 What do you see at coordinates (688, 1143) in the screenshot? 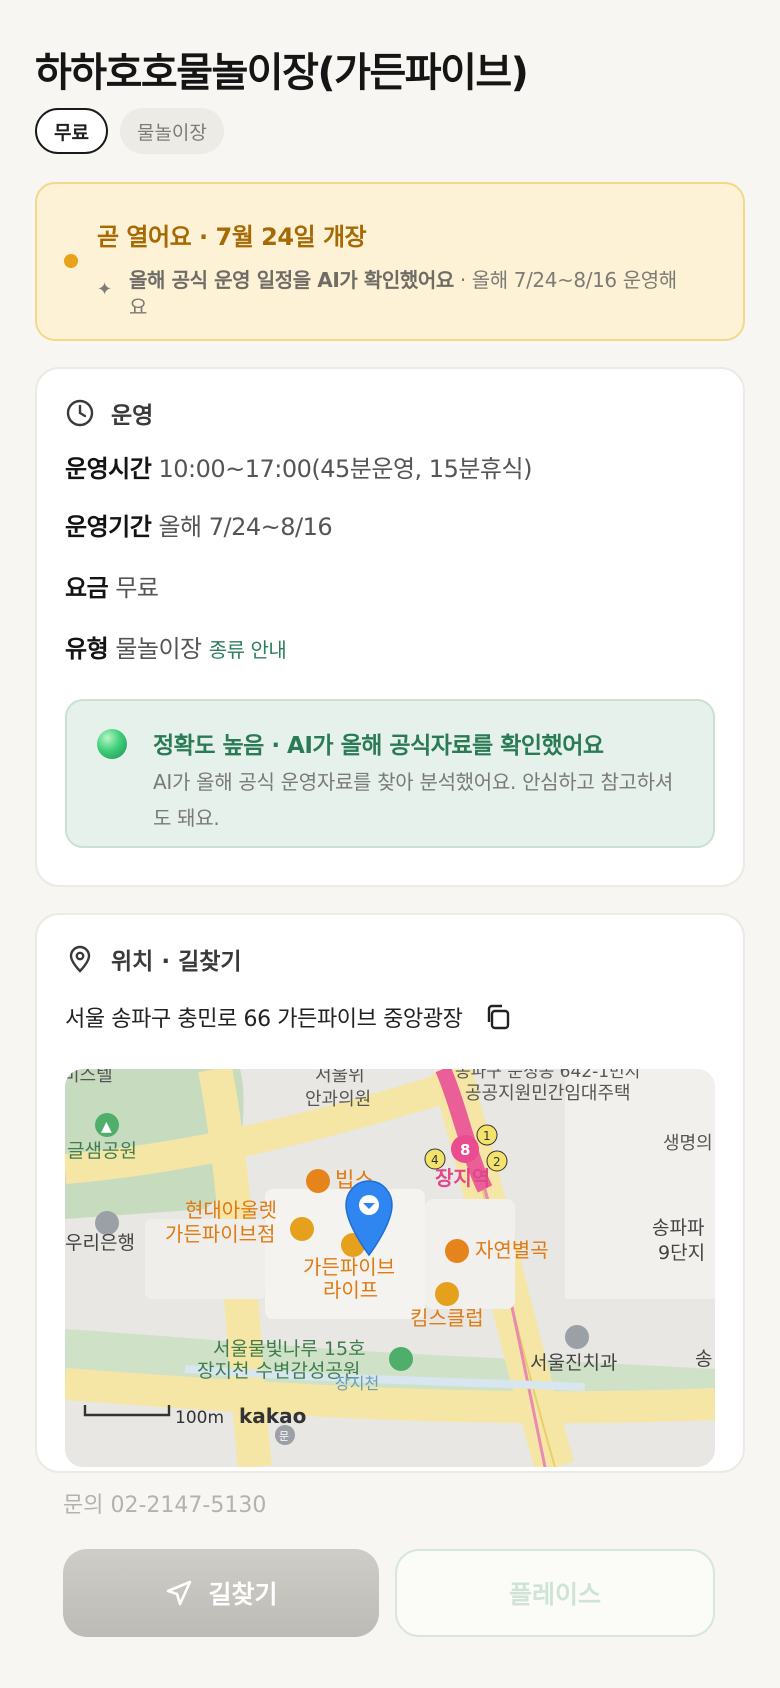
I see `map-label: 생명의` at bounding box center [688, 1143].